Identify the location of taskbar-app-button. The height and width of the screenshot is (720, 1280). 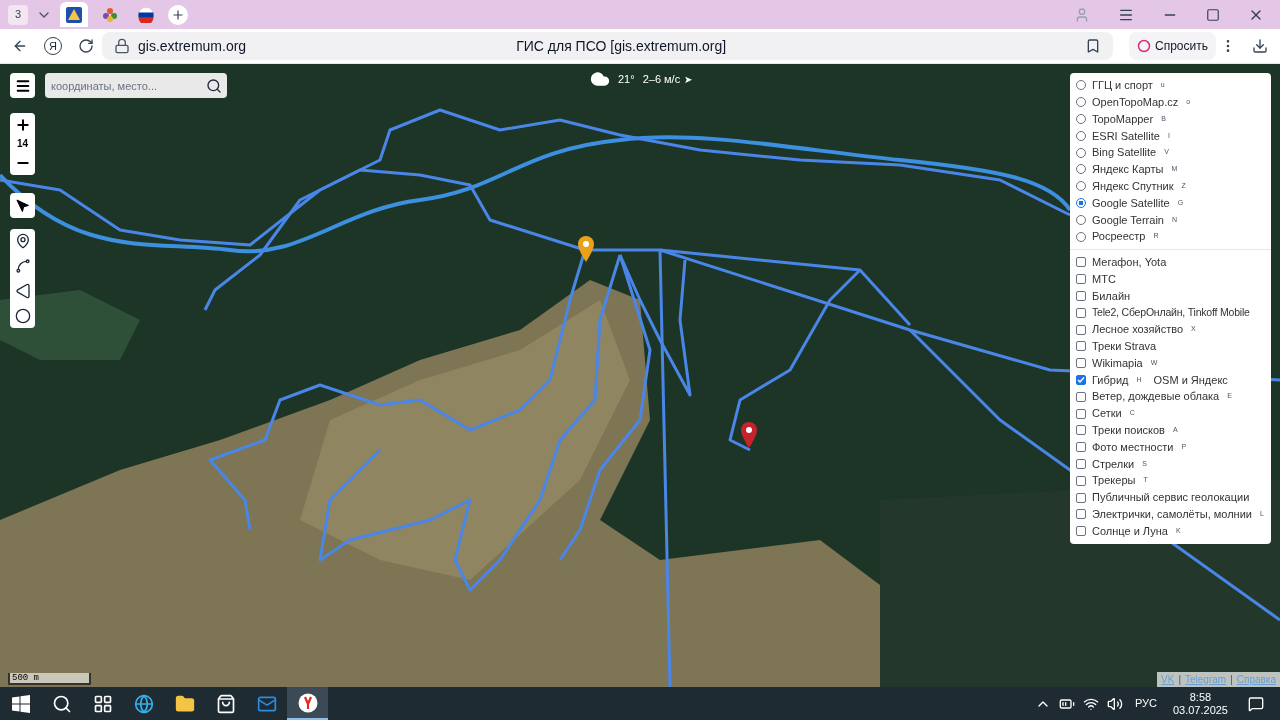
(307, 703).